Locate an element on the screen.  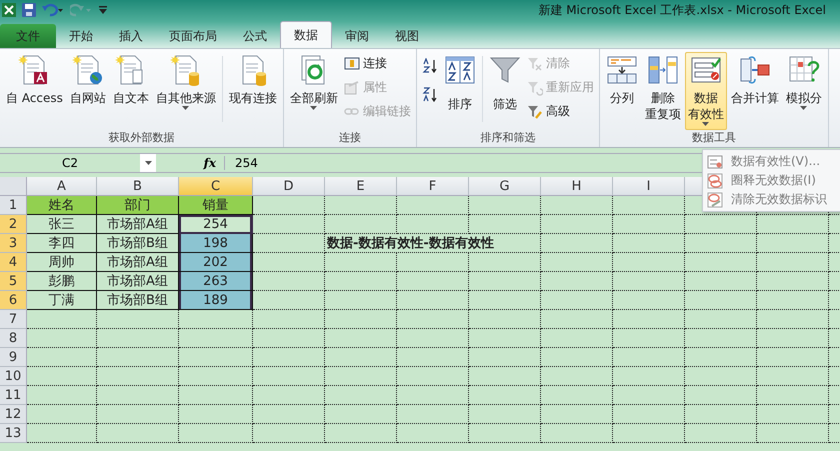
column-header: C is located at coordinates (216, 186).